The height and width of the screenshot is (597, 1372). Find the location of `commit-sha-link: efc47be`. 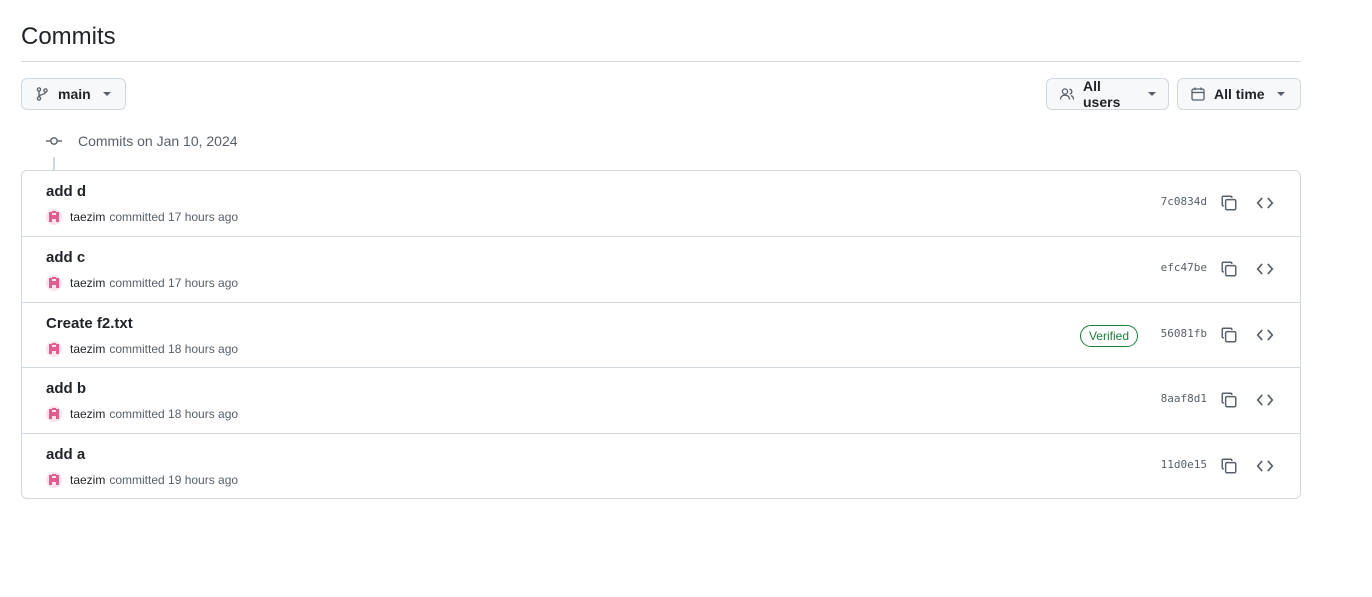

commit-sha-link: efc47be is located at coordinates (1184, 267).